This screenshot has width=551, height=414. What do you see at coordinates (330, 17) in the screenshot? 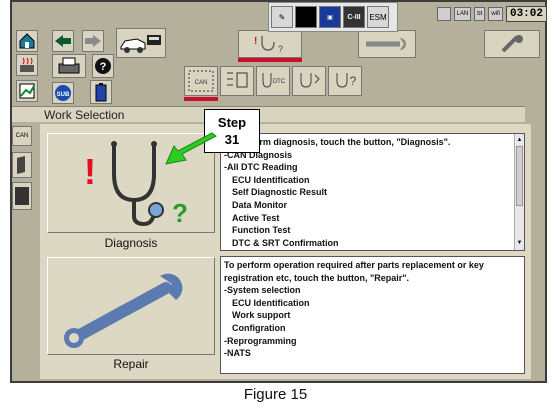
I see `screen-icon: ▣` at bounding box center [330, 17].